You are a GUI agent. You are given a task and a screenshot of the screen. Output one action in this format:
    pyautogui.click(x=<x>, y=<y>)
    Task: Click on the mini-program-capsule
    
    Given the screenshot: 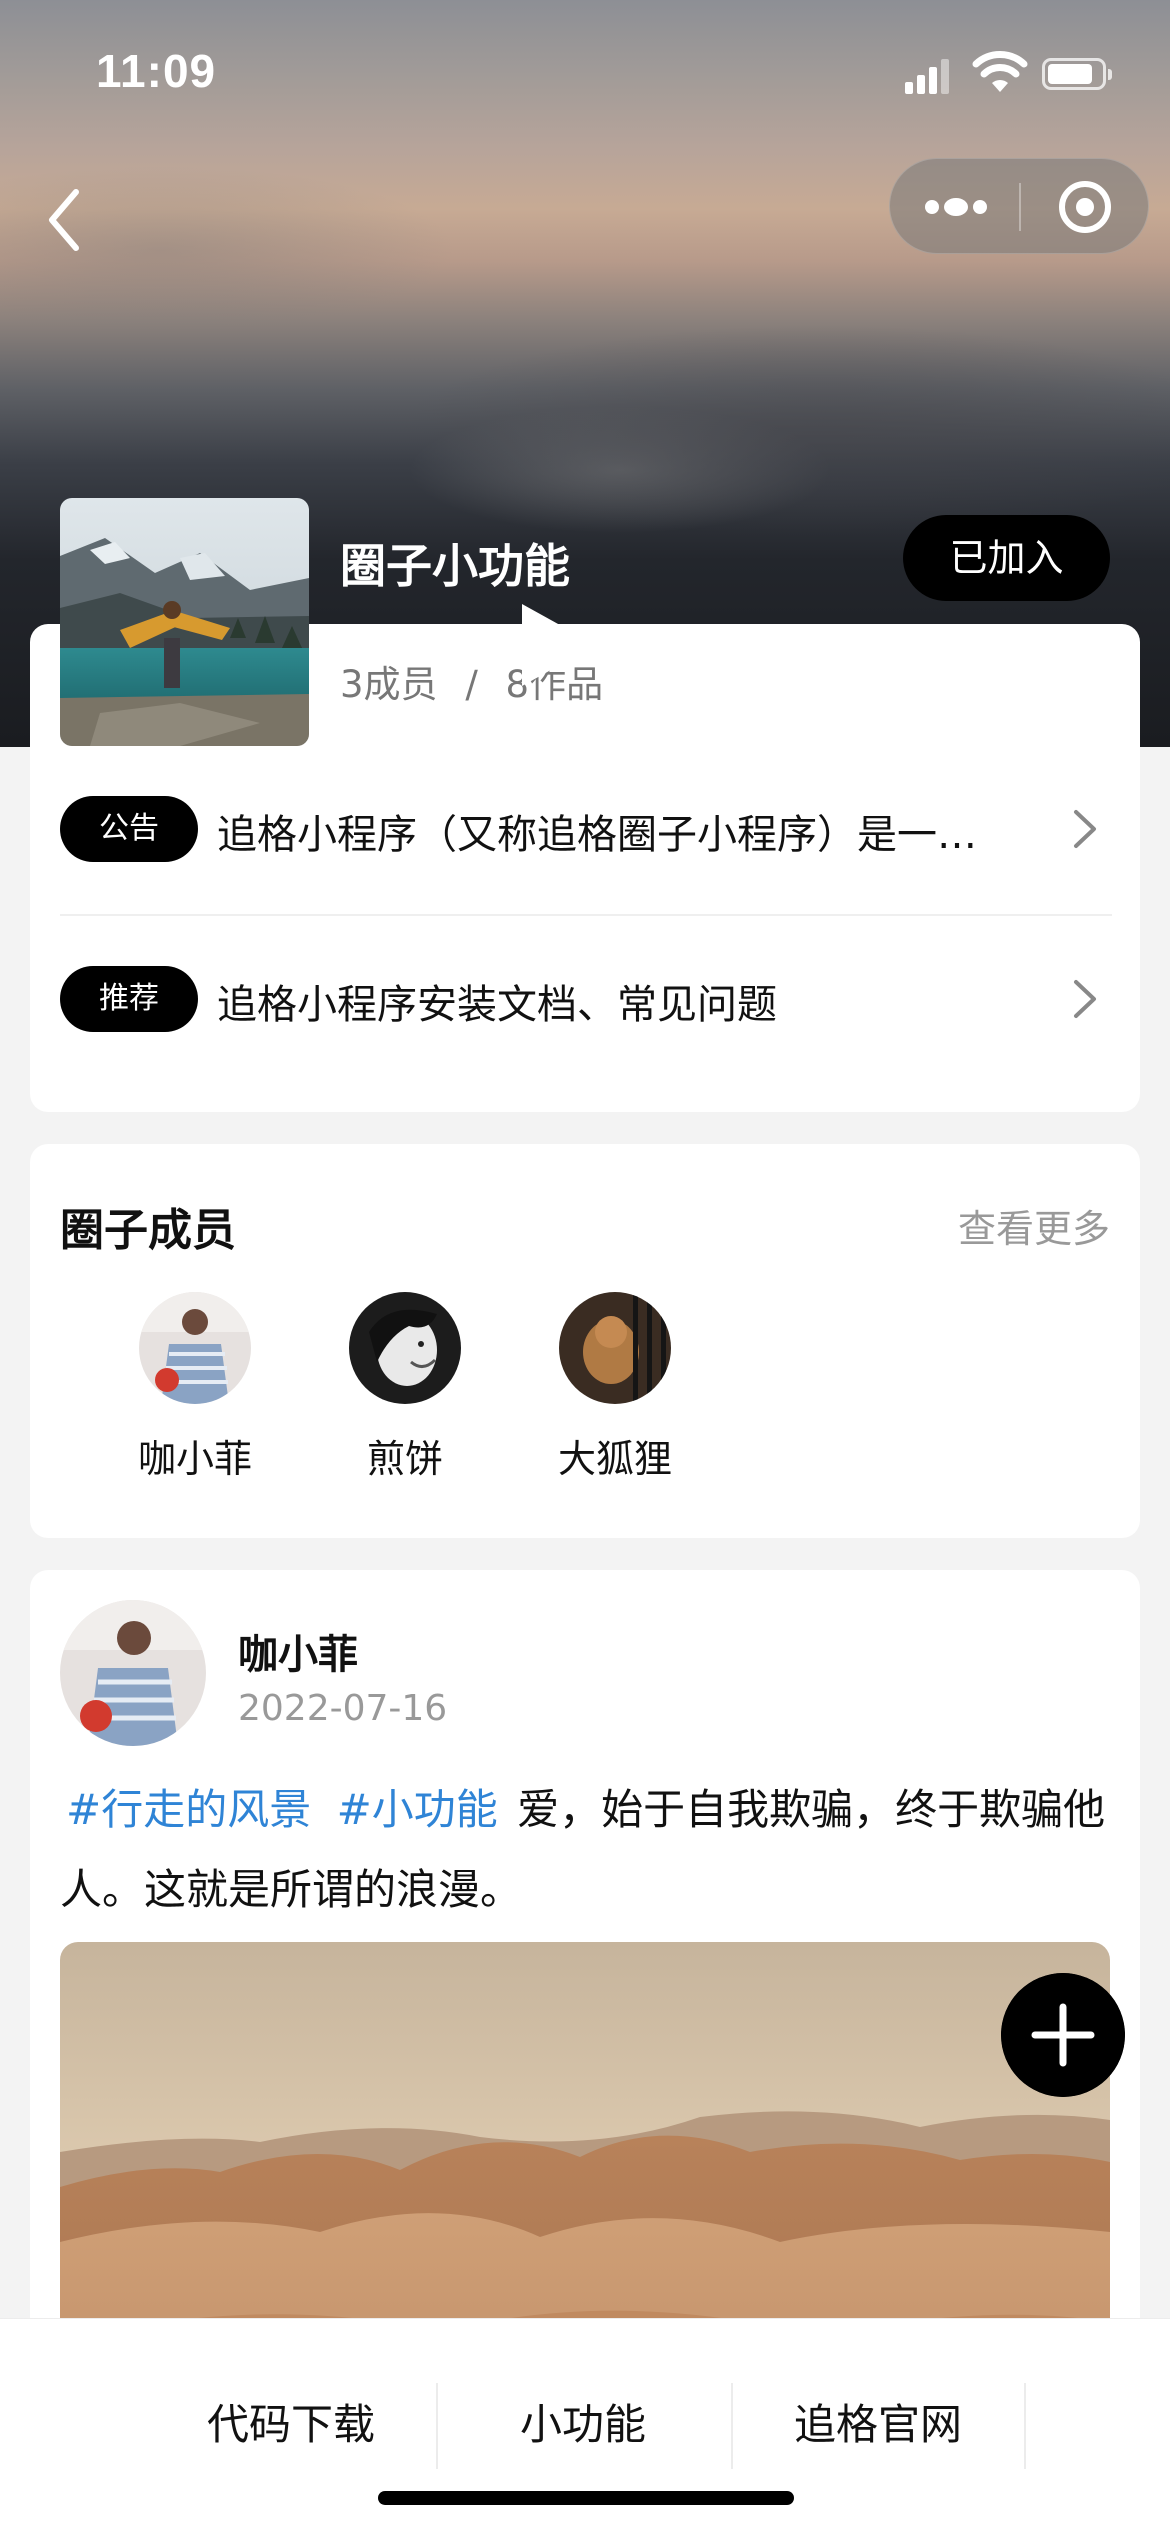 What is the action you would take?
    pyautogui.click(x=1019, y=206)
    